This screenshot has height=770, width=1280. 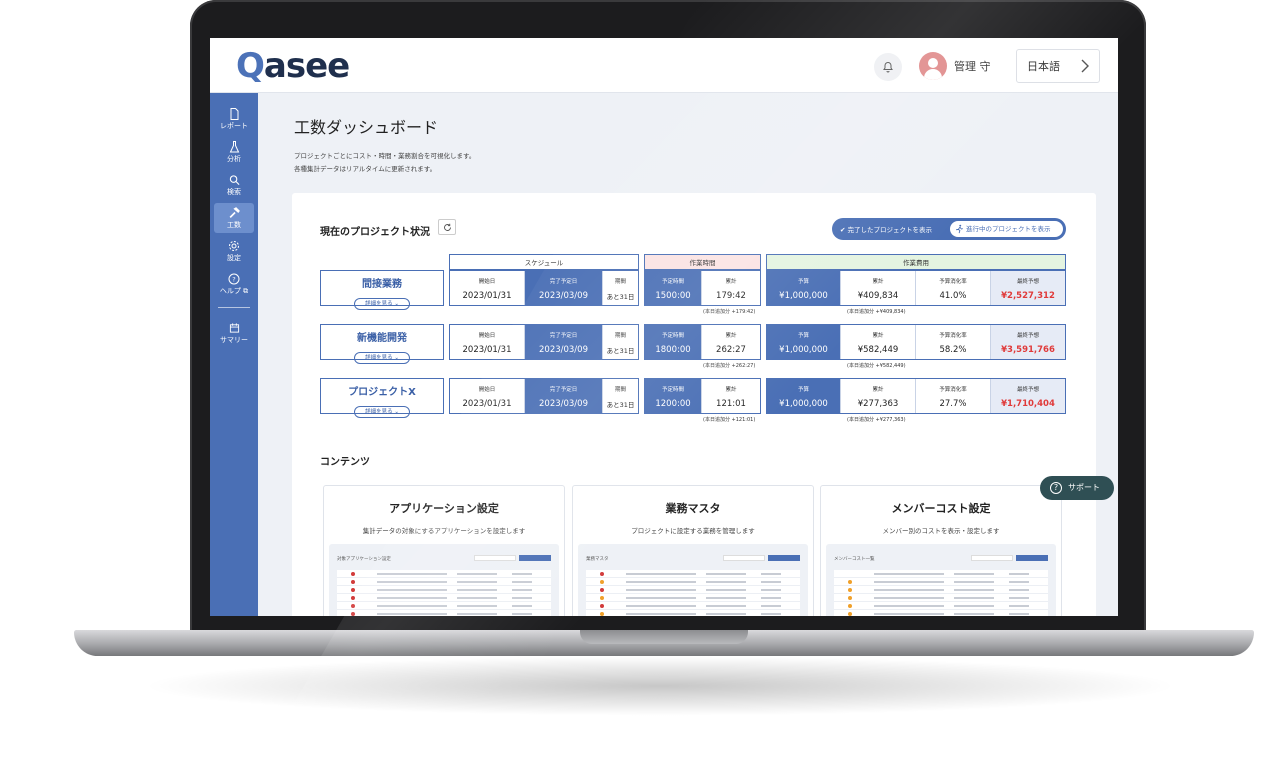 I want to click on cell-value: 58.2%, so click(x=953, y=350).